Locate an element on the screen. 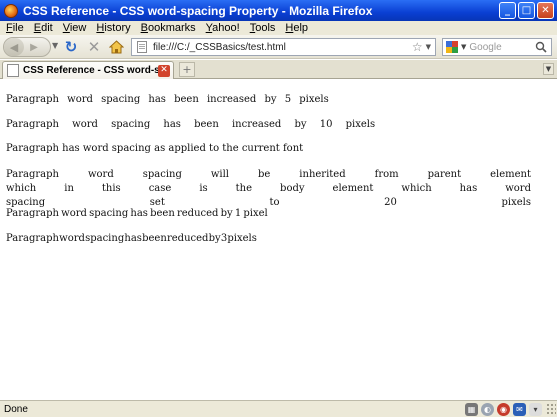 The width and height of the screenshot is (557, 417). status-icons: ▦ ◐ ◉ ✉ ▾ is located at coordinates (503, 409).